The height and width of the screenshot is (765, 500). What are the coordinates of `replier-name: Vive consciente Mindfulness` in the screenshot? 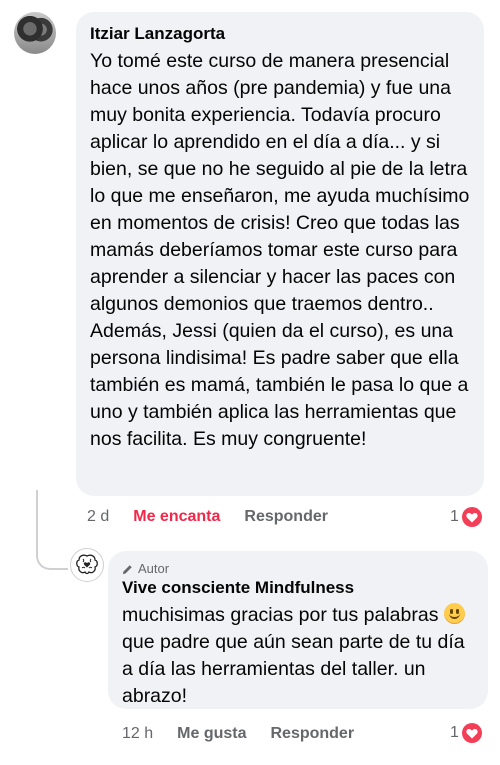 It's located at (298, 588).